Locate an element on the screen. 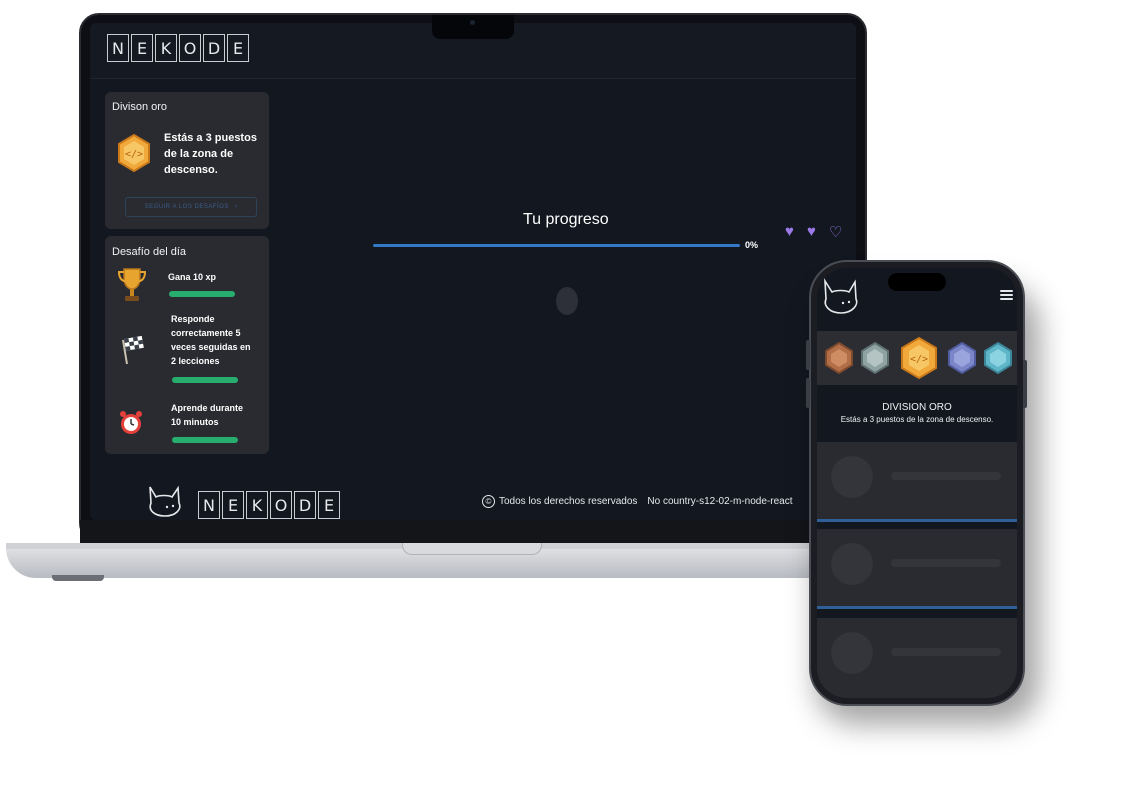 The width and height of the screenshot is (1147, 796). laptop-trackpad-groove is located at coordinates (472, 549).